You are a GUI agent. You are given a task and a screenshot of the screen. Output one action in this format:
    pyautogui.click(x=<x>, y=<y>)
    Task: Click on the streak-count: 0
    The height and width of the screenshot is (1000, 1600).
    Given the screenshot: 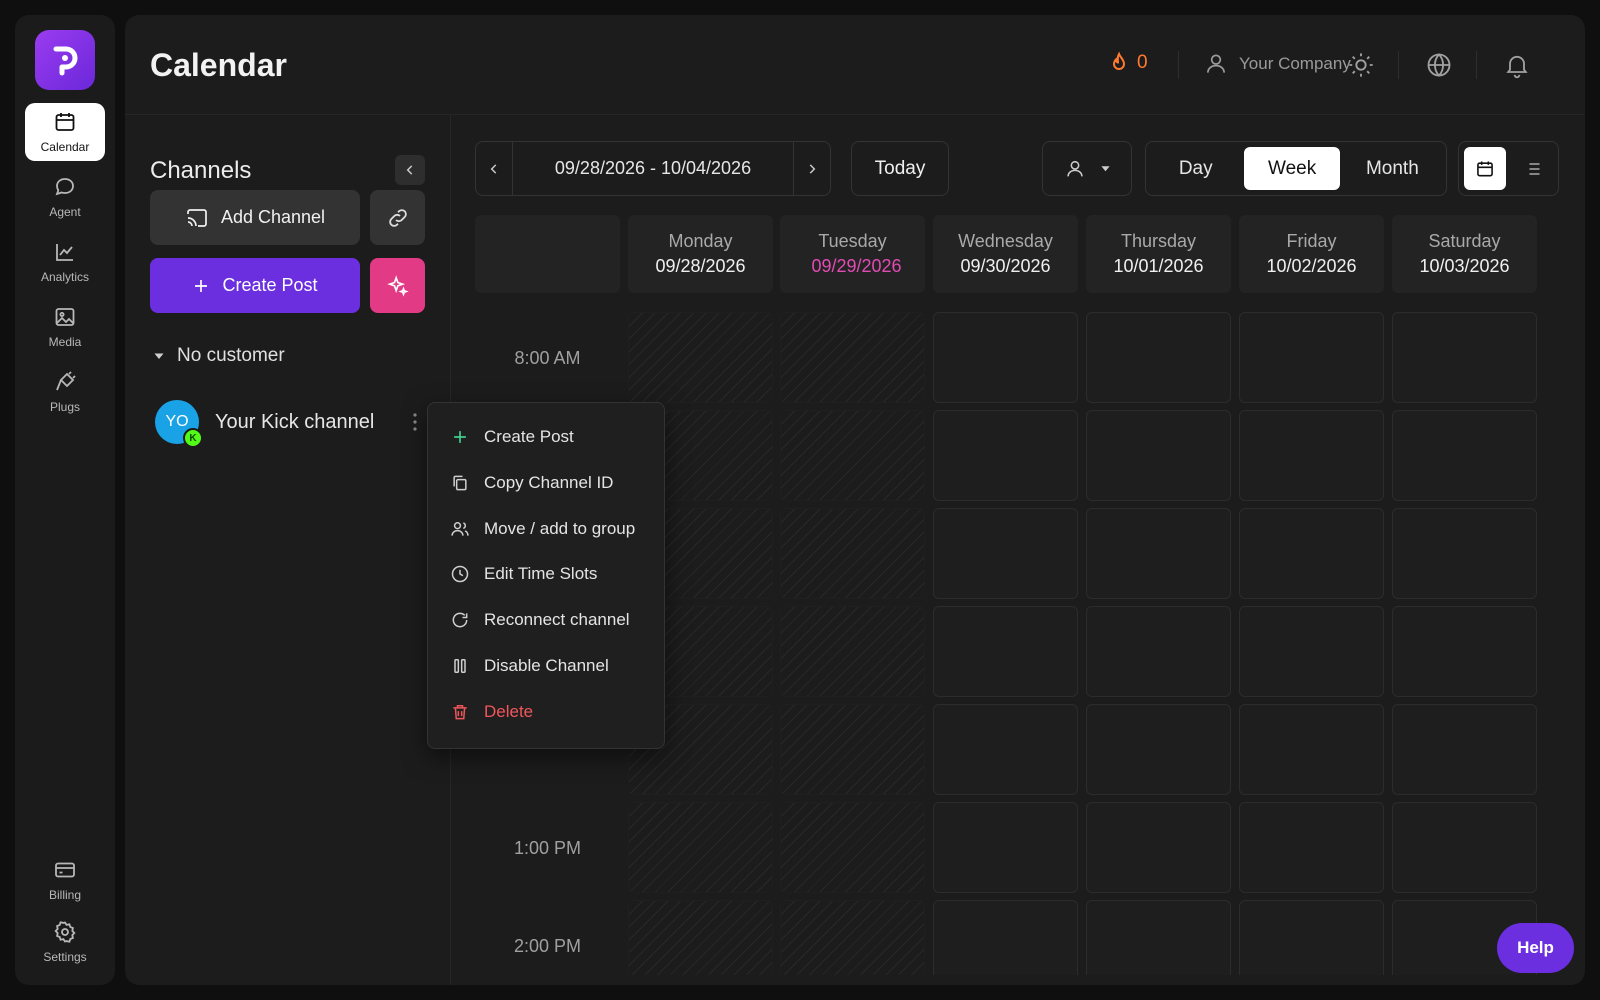 What is the action you would take?
    pyautogui.click(x=1142, y=62)
    